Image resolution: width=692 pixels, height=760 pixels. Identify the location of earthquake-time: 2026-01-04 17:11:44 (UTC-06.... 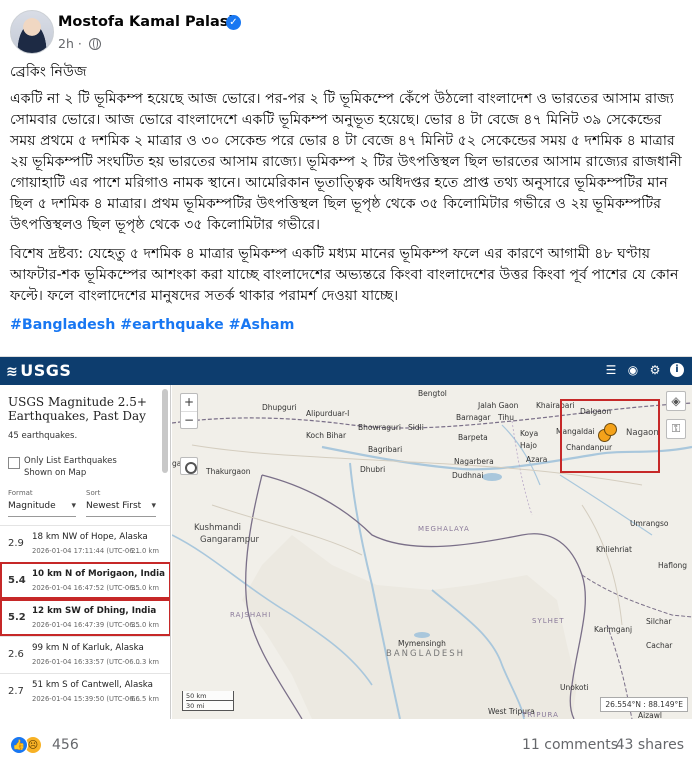
(86, 551).